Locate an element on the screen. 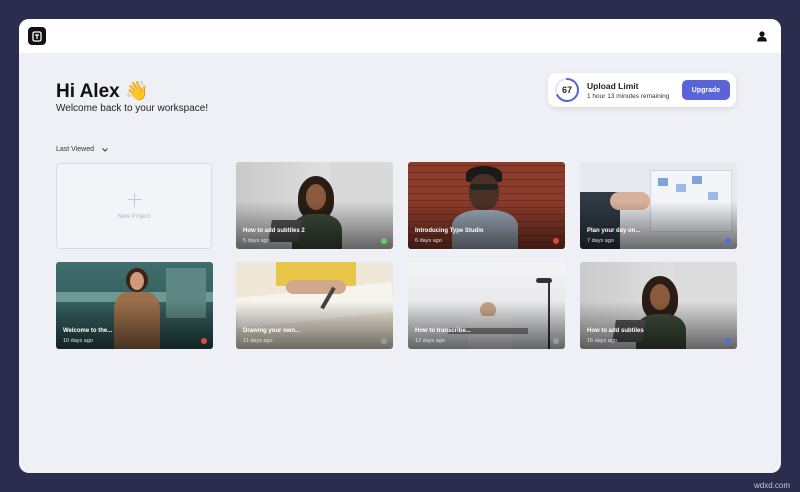 Image resolution: width=800 pixels, height=492 pixels. user-icon is located at coordinates (762, 36).